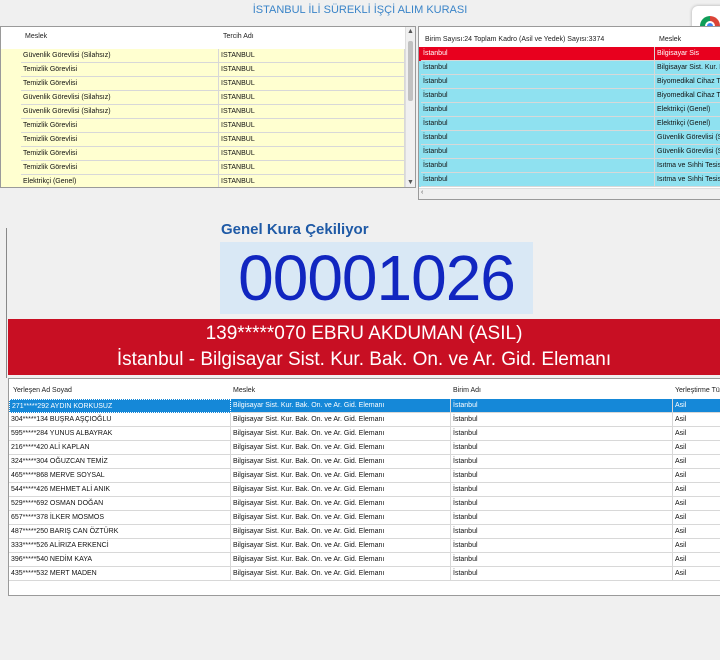 The height and width of the screenshot is (660, 720). I want to click on meslek-cell: Isıtma ve Sıhhi Tesisa, so click(687, 180).